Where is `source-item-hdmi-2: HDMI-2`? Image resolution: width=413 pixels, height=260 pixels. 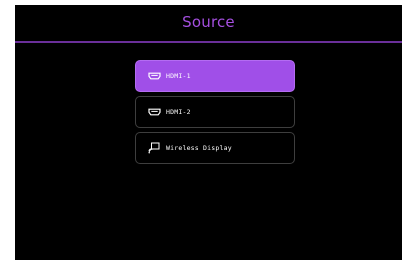
source-item-hdmi-2: HDMI-2 is located at coordinates (215, 112).